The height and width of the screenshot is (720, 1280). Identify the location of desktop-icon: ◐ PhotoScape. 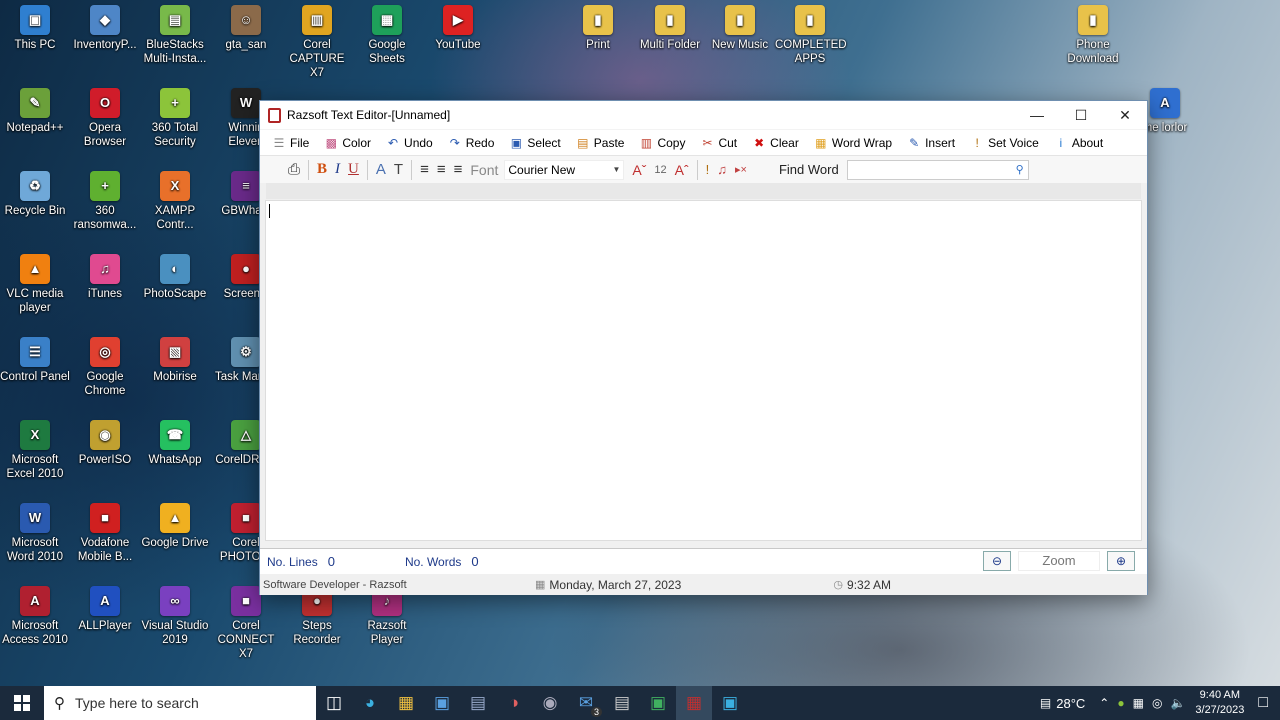
(175, 277).